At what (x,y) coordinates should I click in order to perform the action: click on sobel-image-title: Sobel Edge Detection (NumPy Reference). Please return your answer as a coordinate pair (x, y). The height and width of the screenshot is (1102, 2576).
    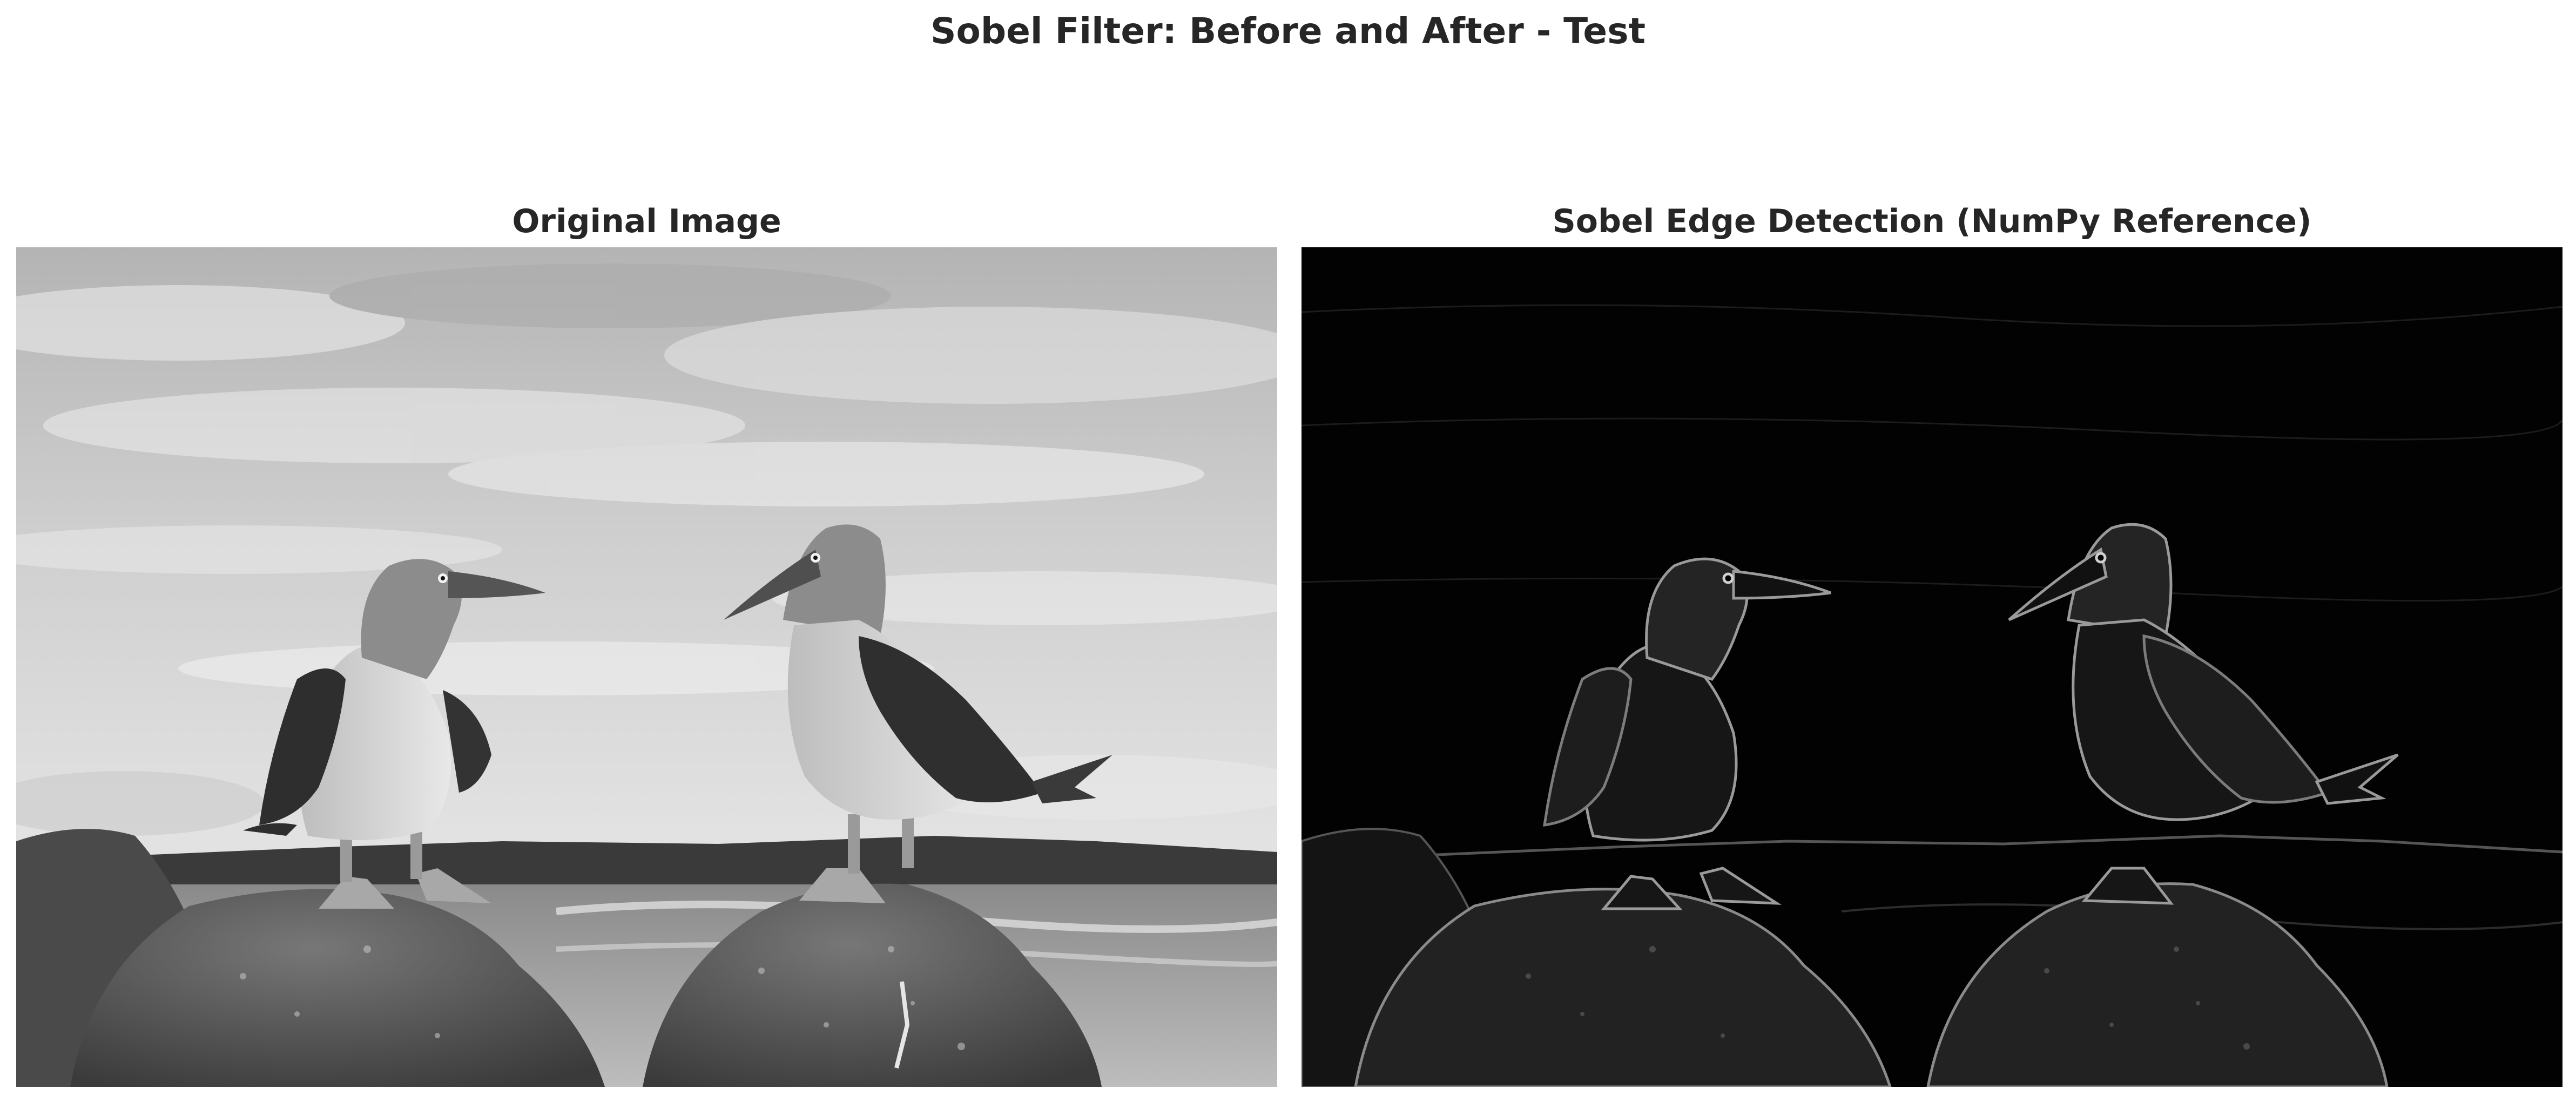
    Looking at the image, I should click on (1932, 221).